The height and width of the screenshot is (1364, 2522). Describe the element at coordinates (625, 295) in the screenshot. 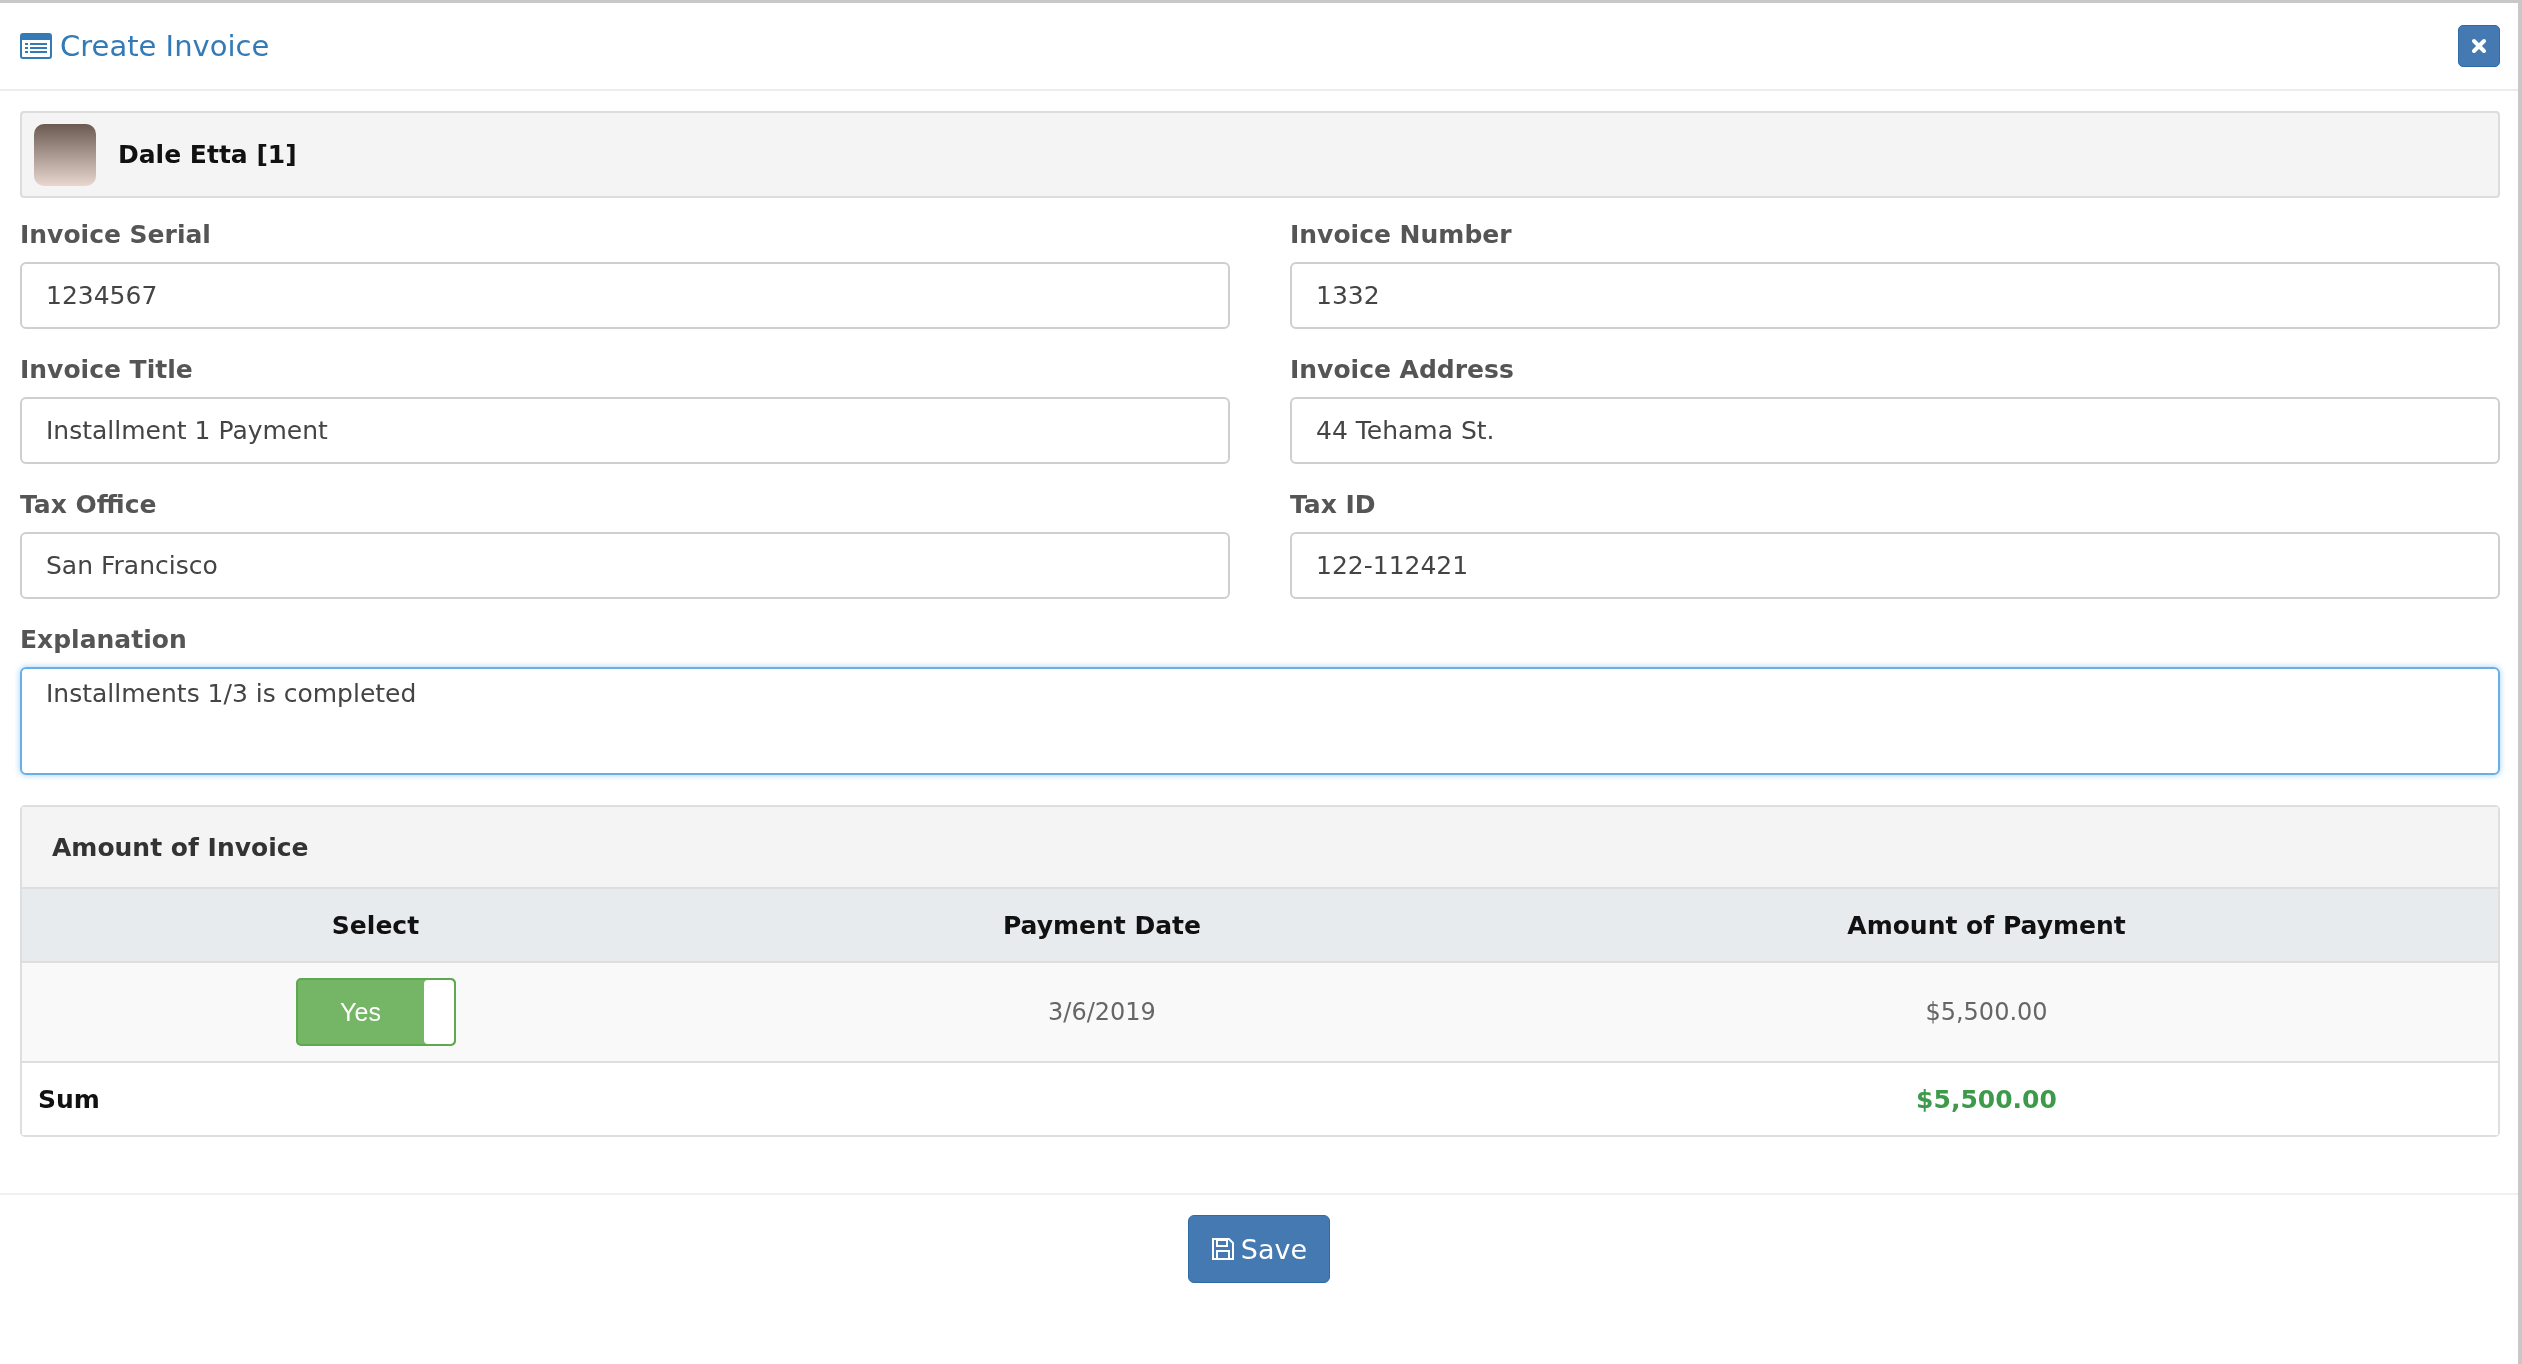

I see `input-field: 1234567` at that location.